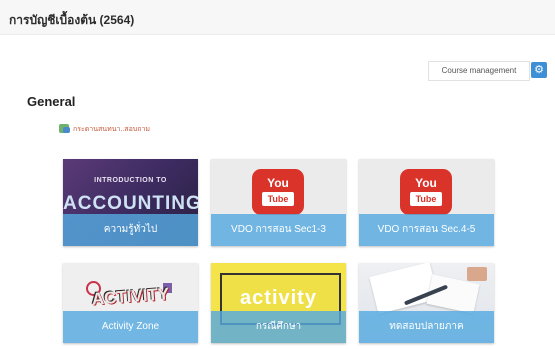  What do you see at coordinates (278, 230) in the screenshot?
I see `tile-label: VDO การสอน Sec1-3` at bounding box center [278, 230].